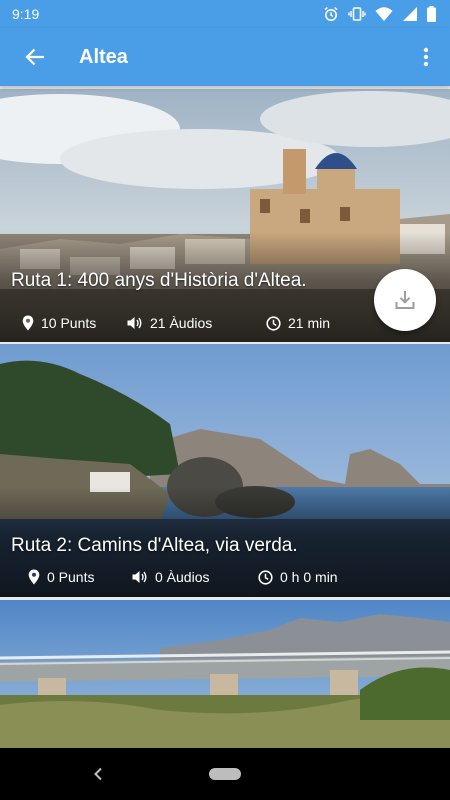  I want to click on route-duration: 21 min, so click(298, 323).